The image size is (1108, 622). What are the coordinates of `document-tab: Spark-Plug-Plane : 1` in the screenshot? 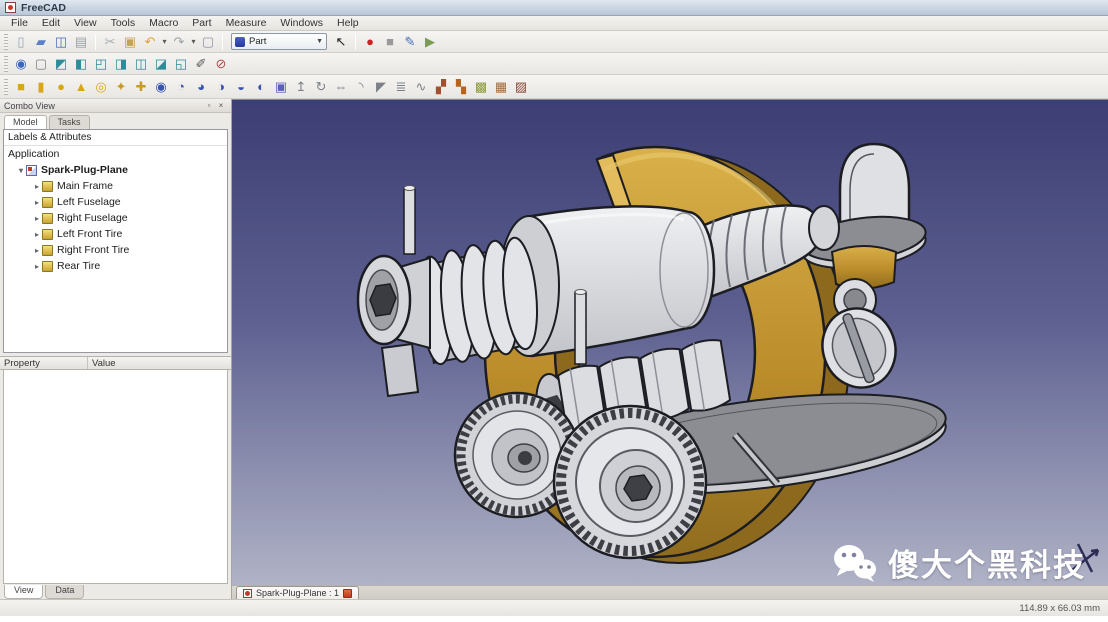 It's located at (298, 592).